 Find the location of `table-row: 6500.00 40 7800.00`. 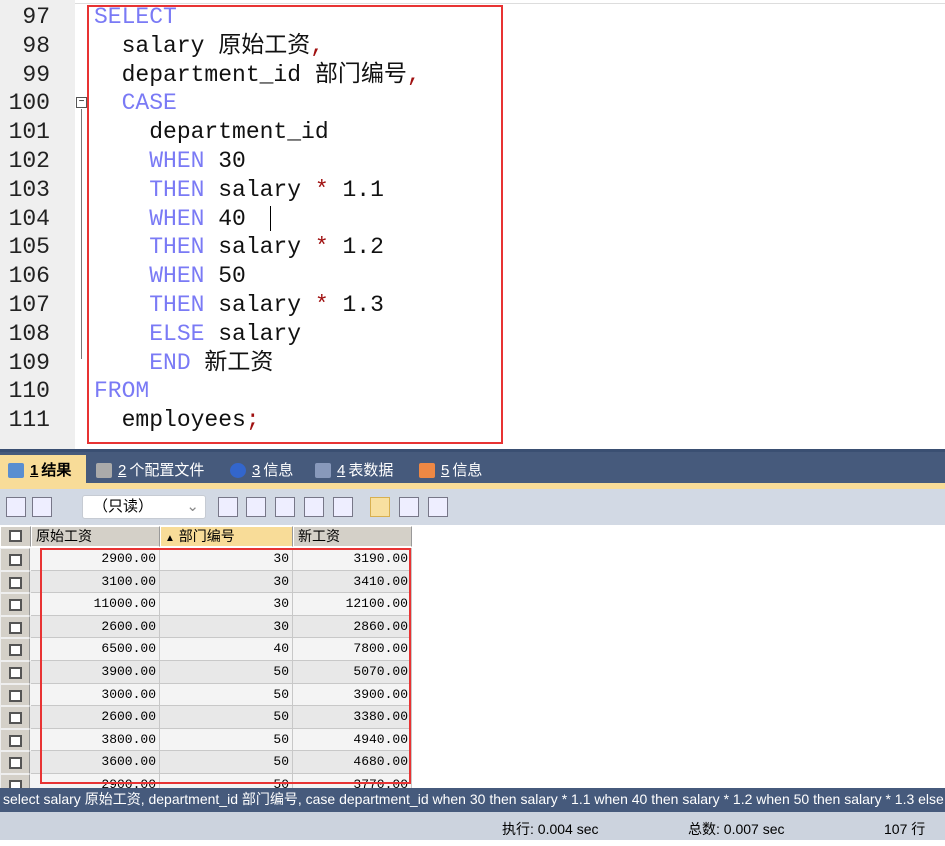

table-row: 6500.00 40 7800.00 is located at coordinates (206, 649).